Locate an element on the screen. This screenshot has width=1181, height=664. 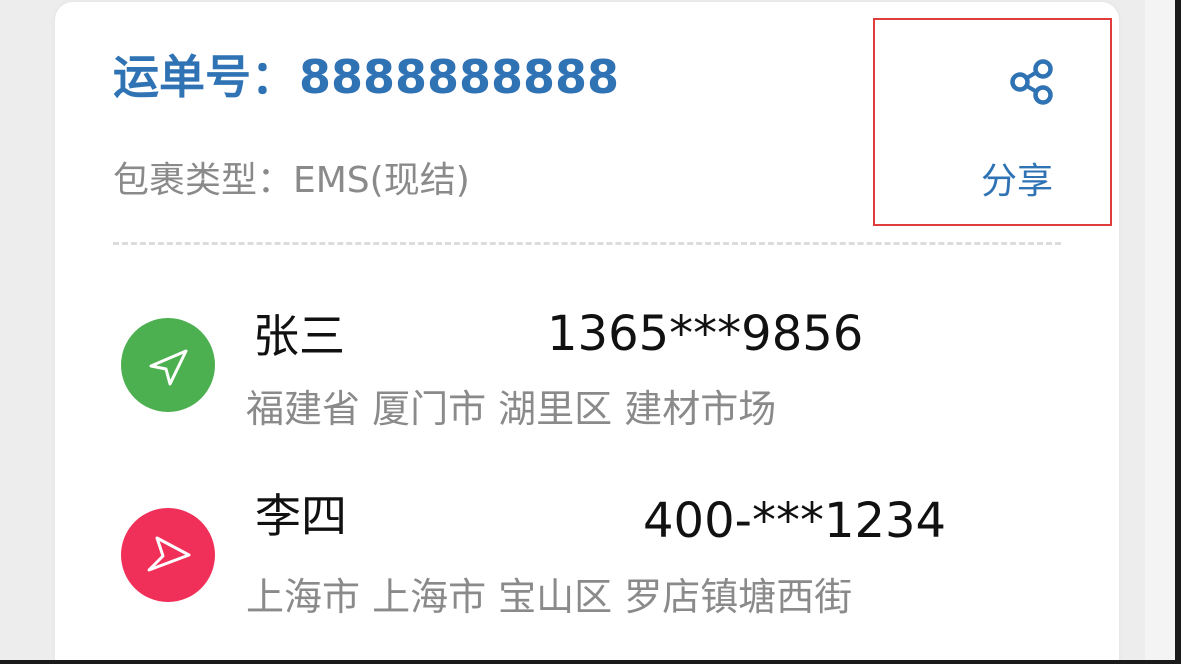
share-button: 分享 is located at coordinates (992, 122).